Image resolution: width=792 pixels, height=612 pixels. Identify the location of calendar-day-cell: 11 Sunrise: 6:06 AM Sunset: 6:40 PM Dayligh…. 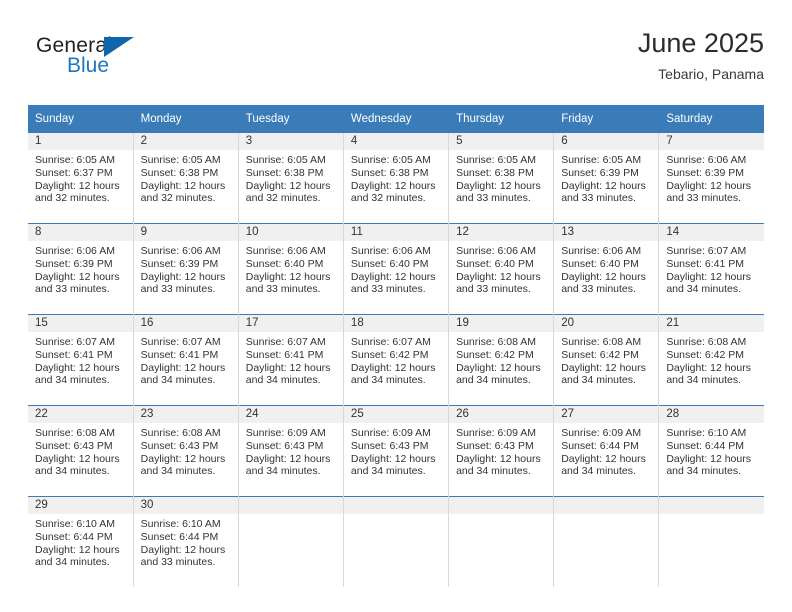
(396, 269).